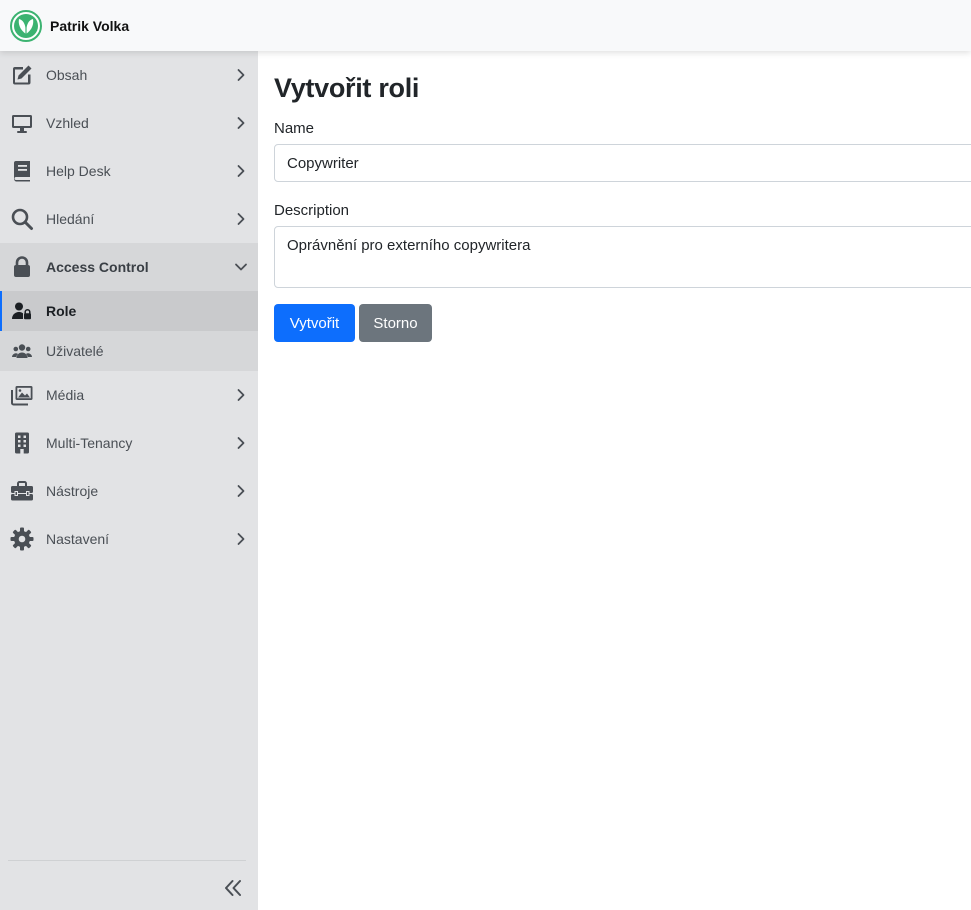  I want to click on user-lock-icon, so click(22, 311).